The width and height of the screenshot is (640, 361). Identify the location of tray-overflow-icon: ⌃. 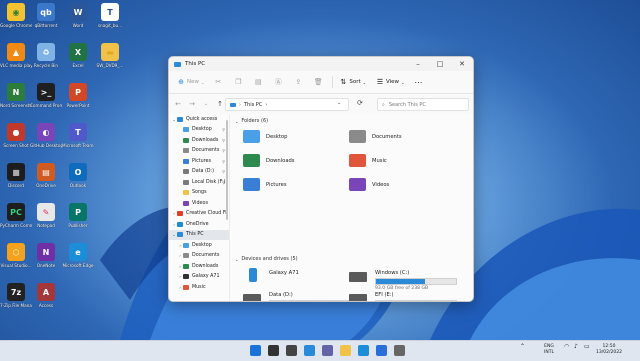
(522, 347).